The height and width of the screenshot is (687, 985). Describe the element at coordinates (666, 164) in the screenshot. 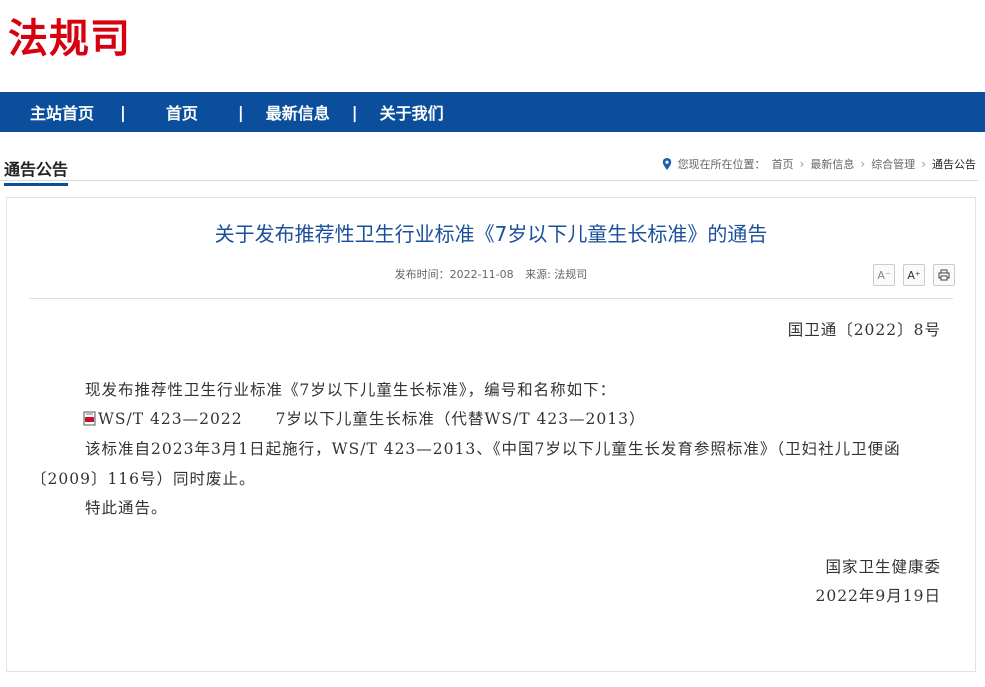

I see `location-pin-icon` at that location.